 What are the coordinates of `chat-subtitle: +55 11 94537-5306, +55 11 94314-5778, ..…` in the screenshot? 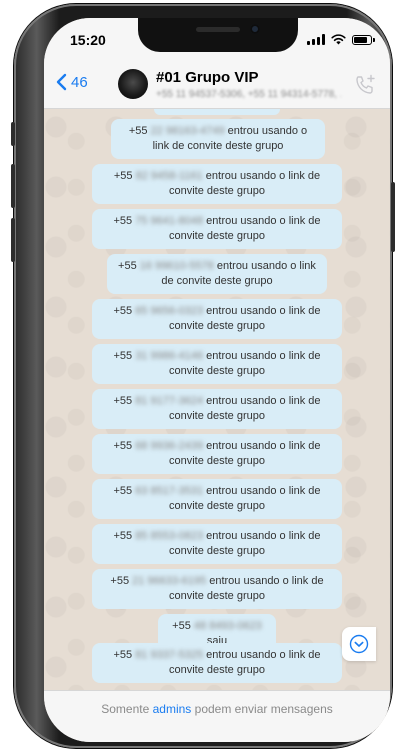 It's located at (248, 94).